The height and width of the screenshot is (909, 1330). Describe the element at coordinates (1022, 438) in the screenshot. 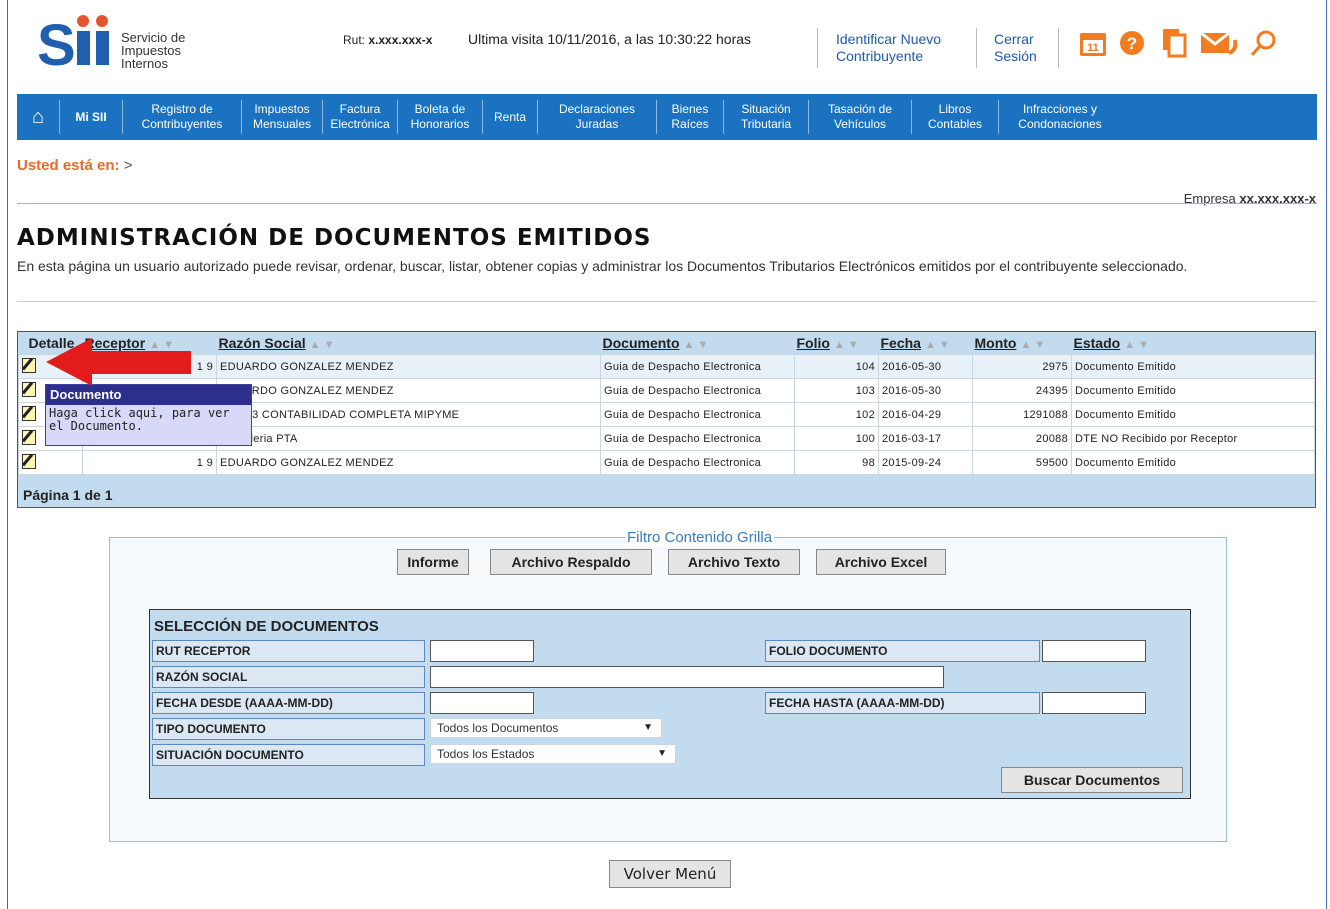

I see `monto-cell: 20088` at that location.